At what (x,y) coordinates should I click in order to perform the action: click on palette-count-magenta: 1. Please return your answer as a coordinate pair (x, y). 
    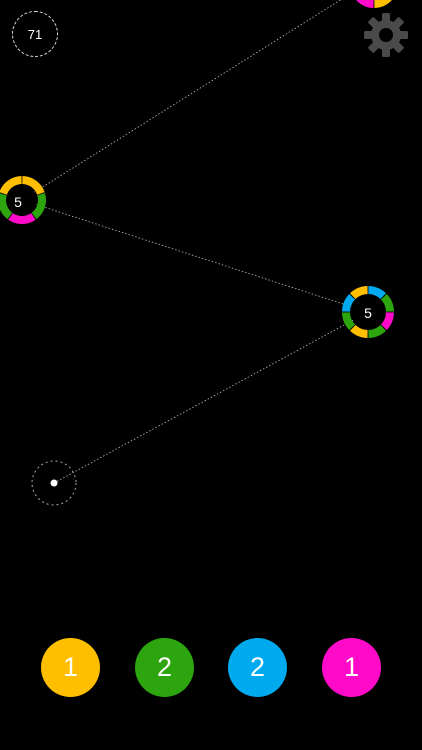
    Looking at the image, I should click on (351, 667).